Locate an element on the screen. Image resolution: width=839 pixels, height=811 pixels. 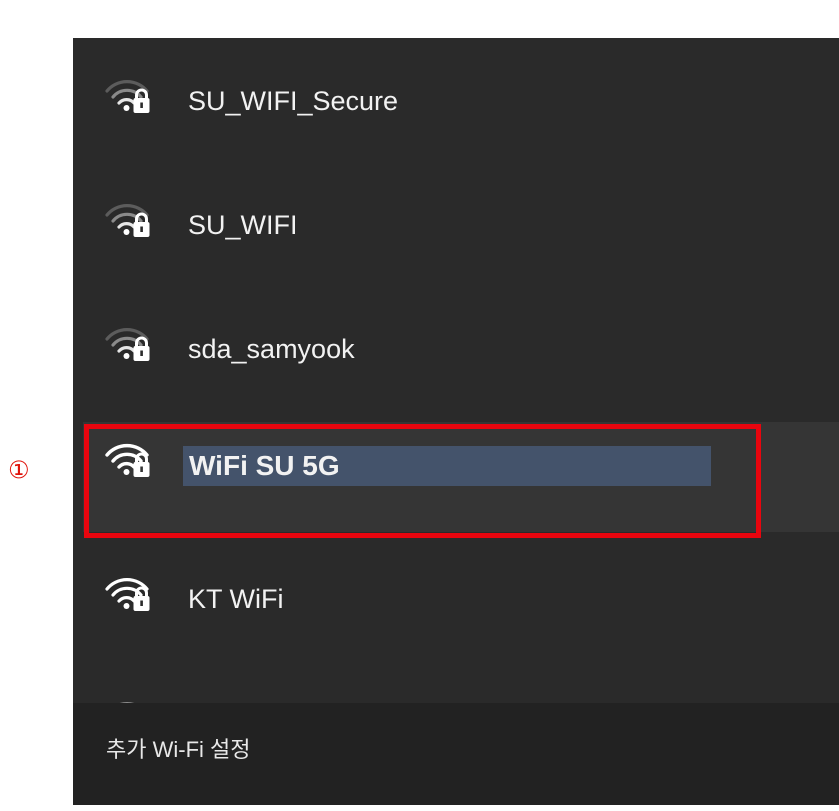
network-item-kt-wifi: KT WiFi is located at coordinates (461, 597).